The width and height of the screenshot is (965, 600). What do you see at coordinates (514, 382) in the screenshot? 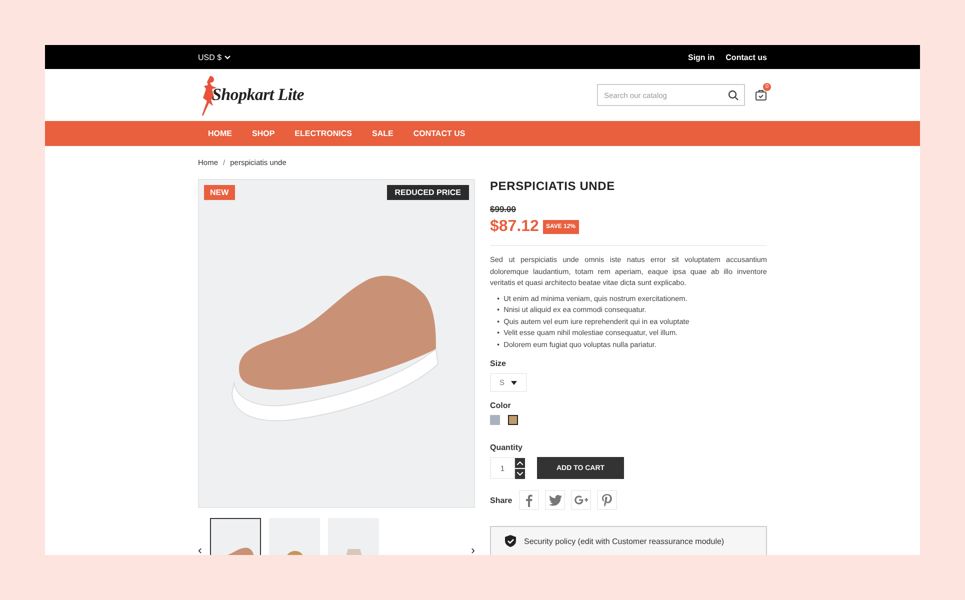
I see `caret-down-icon` at bounding box center [514, 382].